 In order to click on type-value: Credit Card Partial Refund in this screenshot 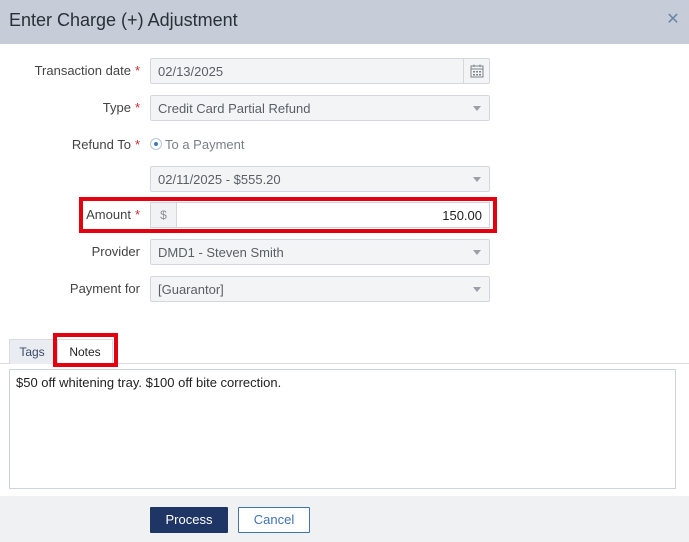, I will do `click(234, 108)`.